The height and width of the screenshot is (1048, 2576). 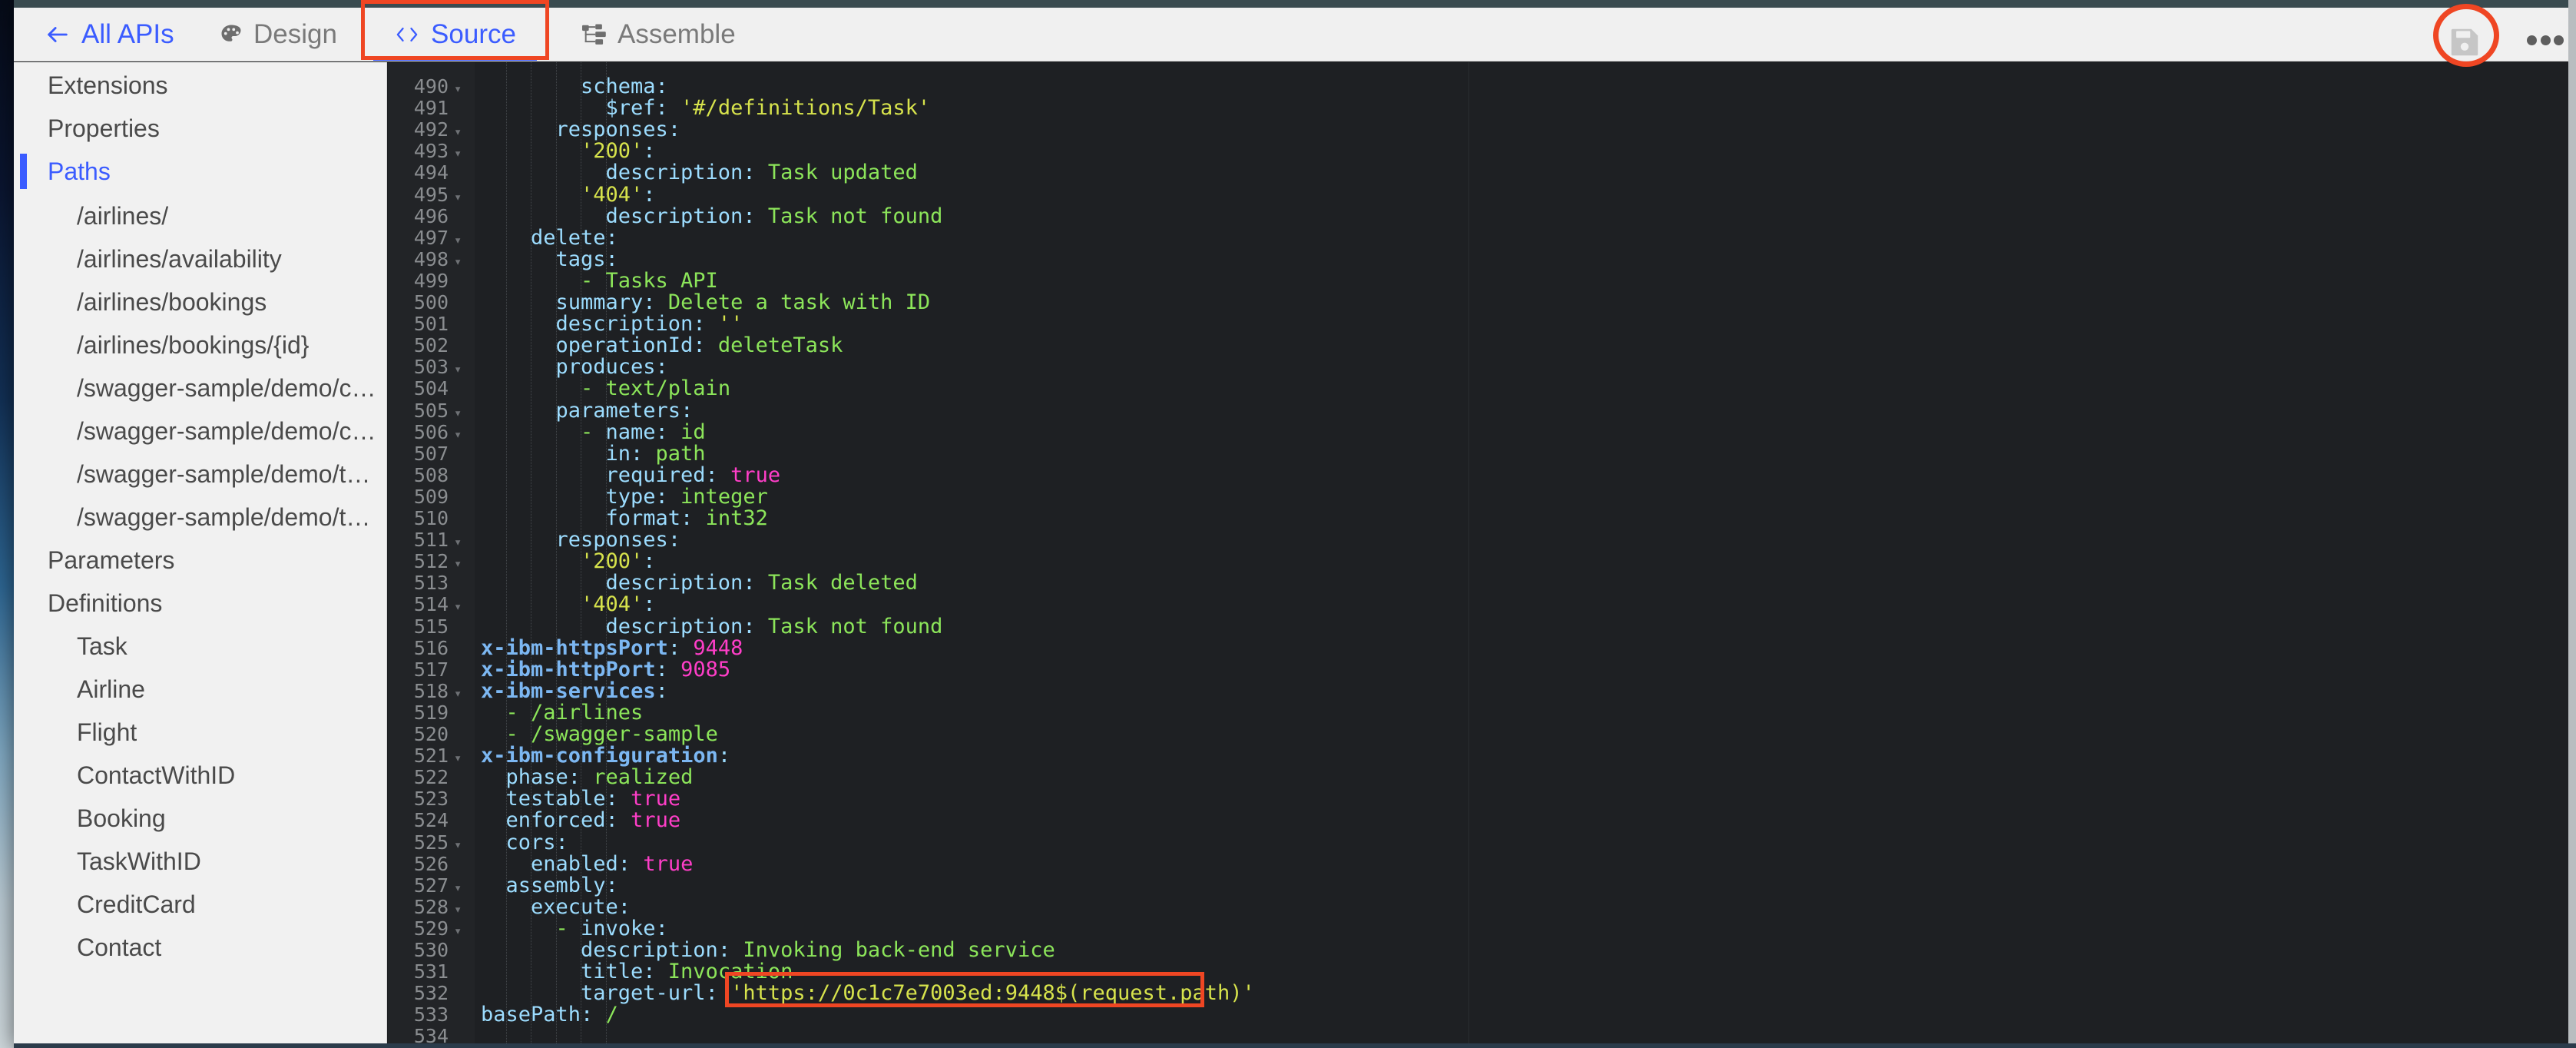 What do you see at coordinates (593, 820) in the screenshot?
I see `code-line: enforced: true` at bounding box center [593, 820].